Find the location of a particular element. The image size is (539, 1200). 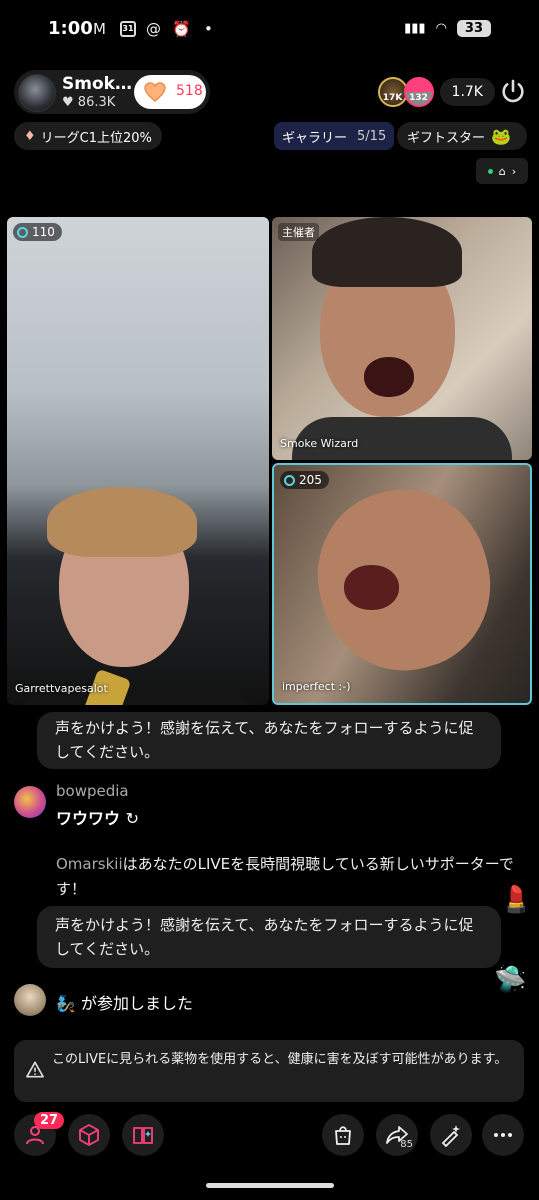

badge-value: 110 is located at coordinates (43, 232).